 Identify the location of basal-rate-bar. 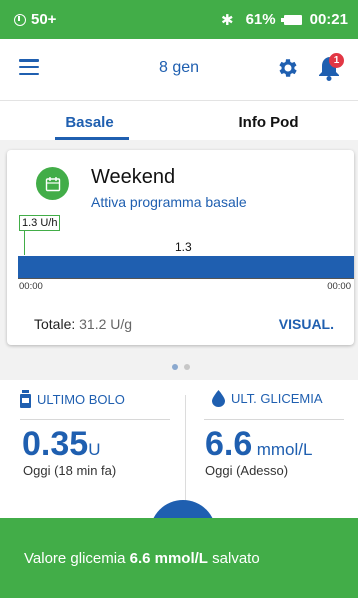
(186, 267).